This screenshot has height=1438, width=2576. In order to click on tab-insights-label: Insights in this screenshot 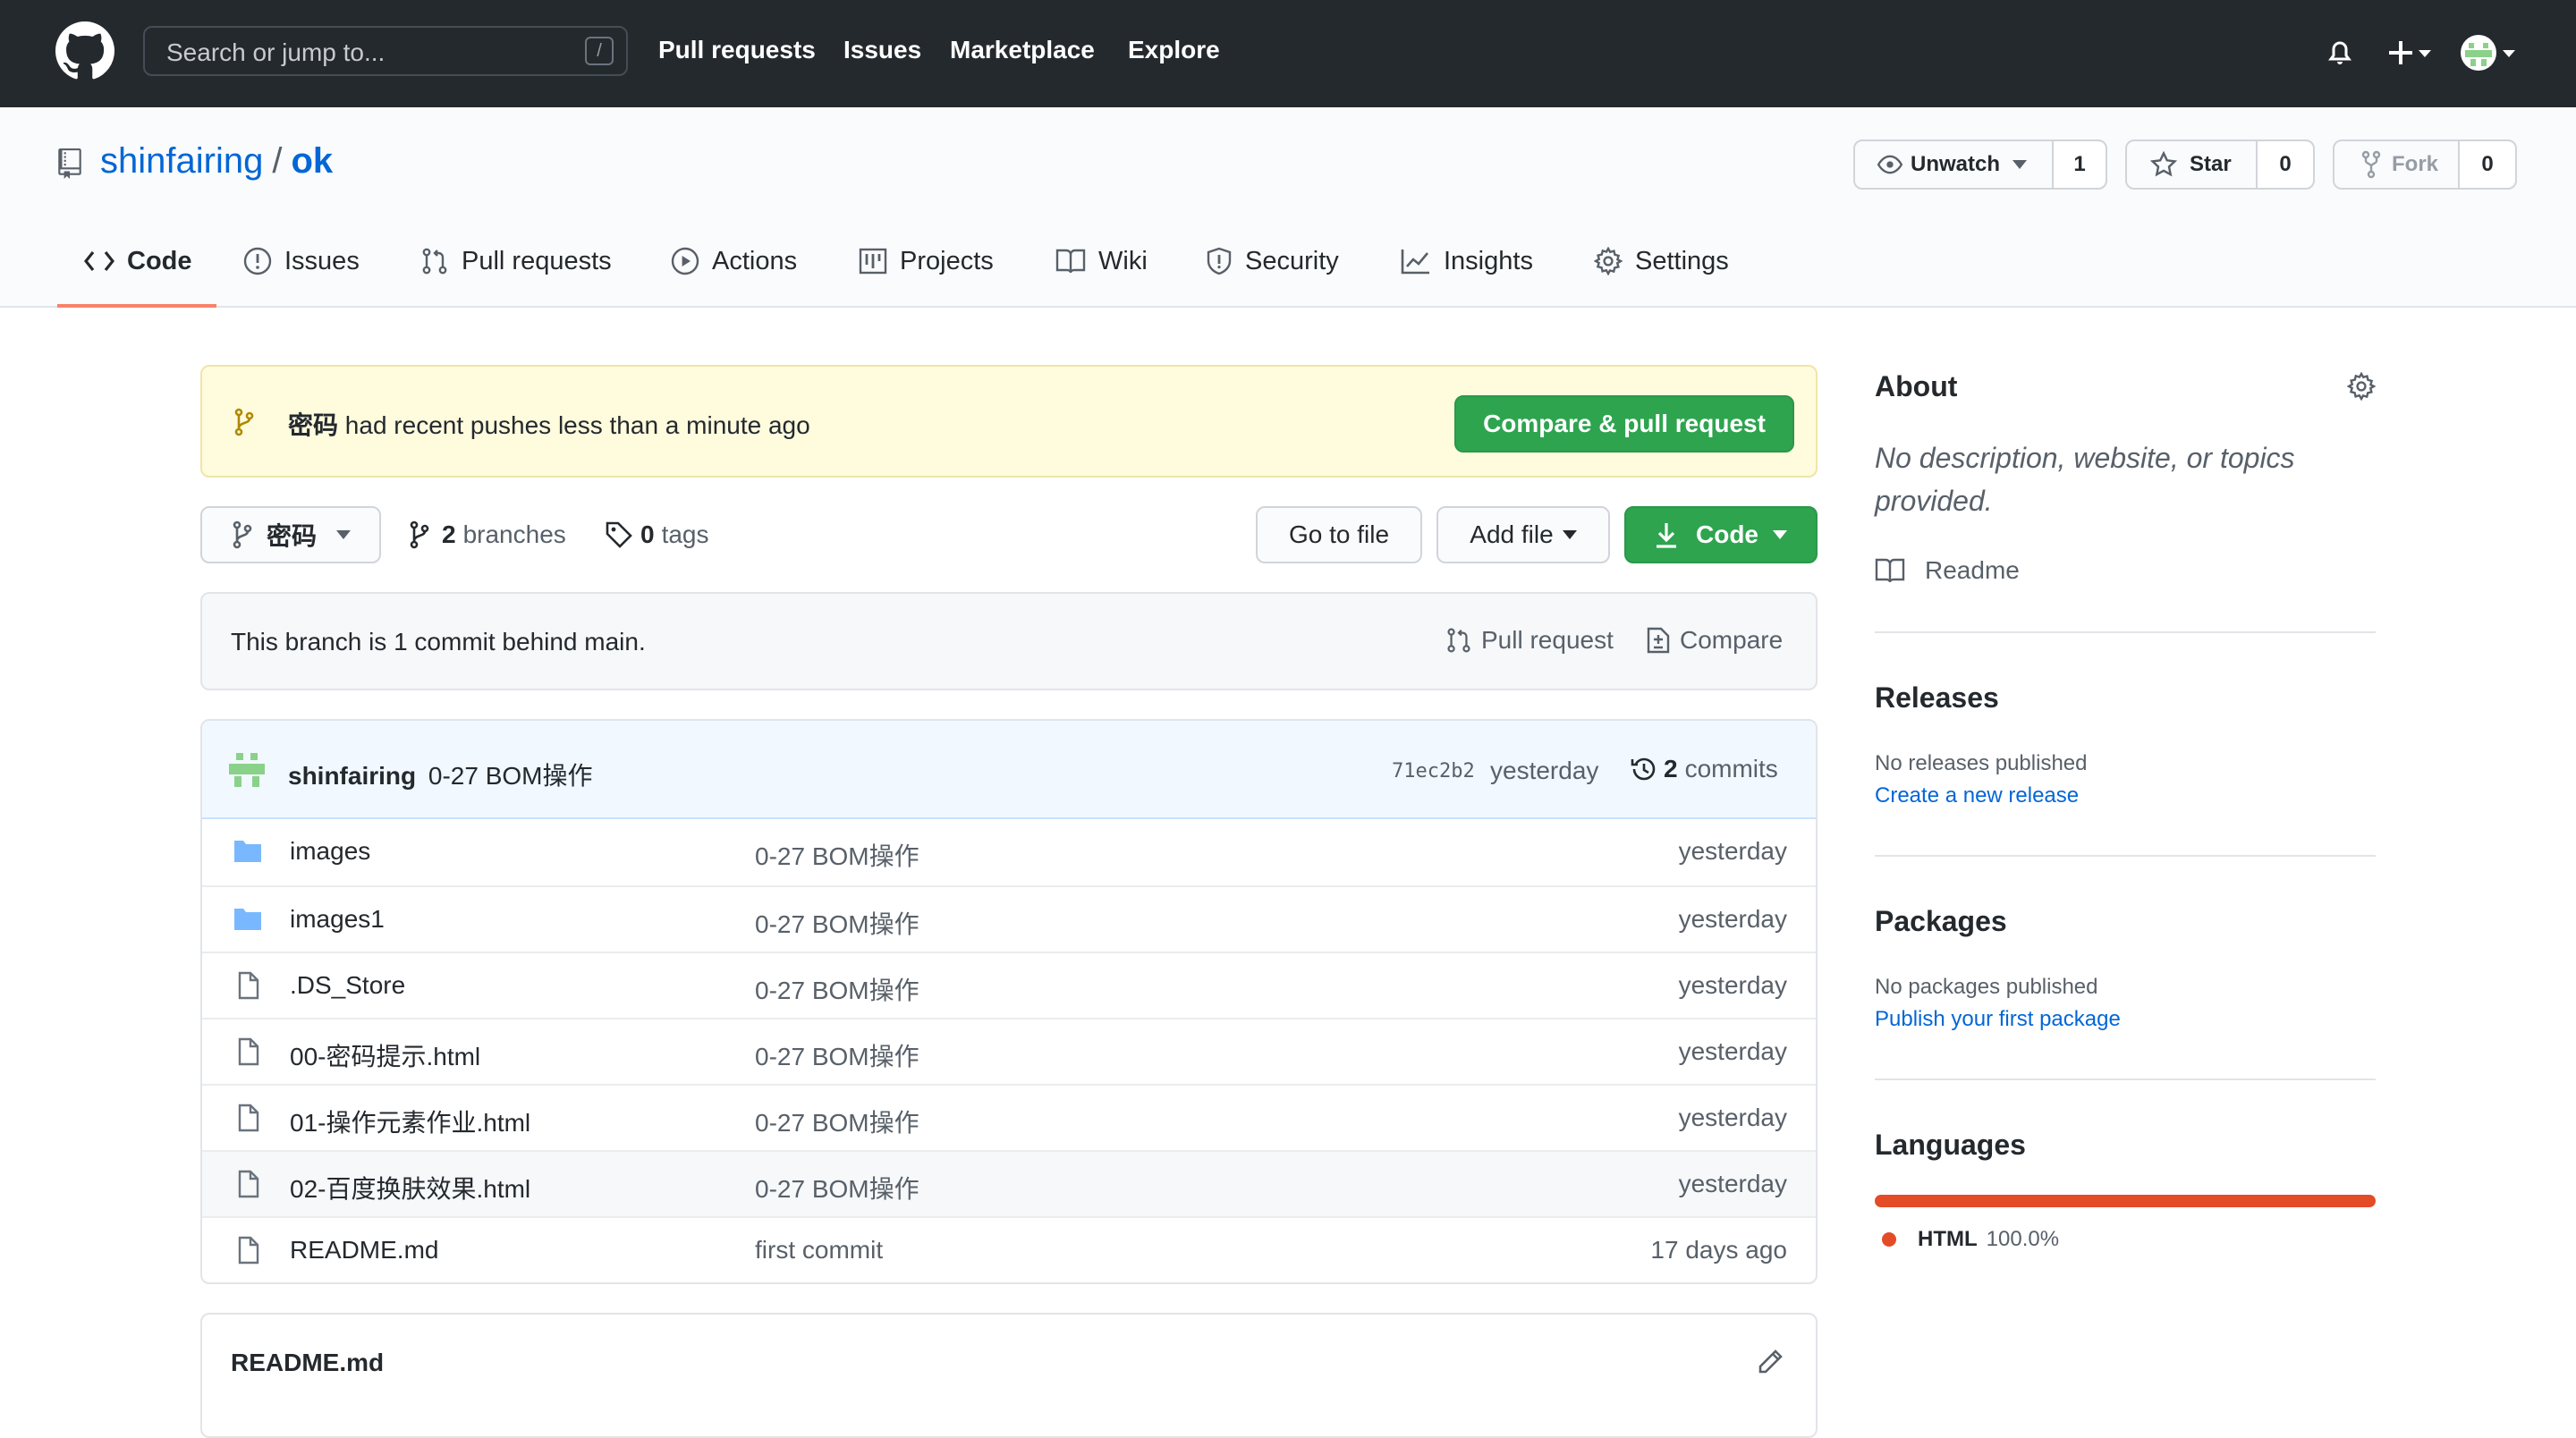, I will do `click(1488, 260)`.